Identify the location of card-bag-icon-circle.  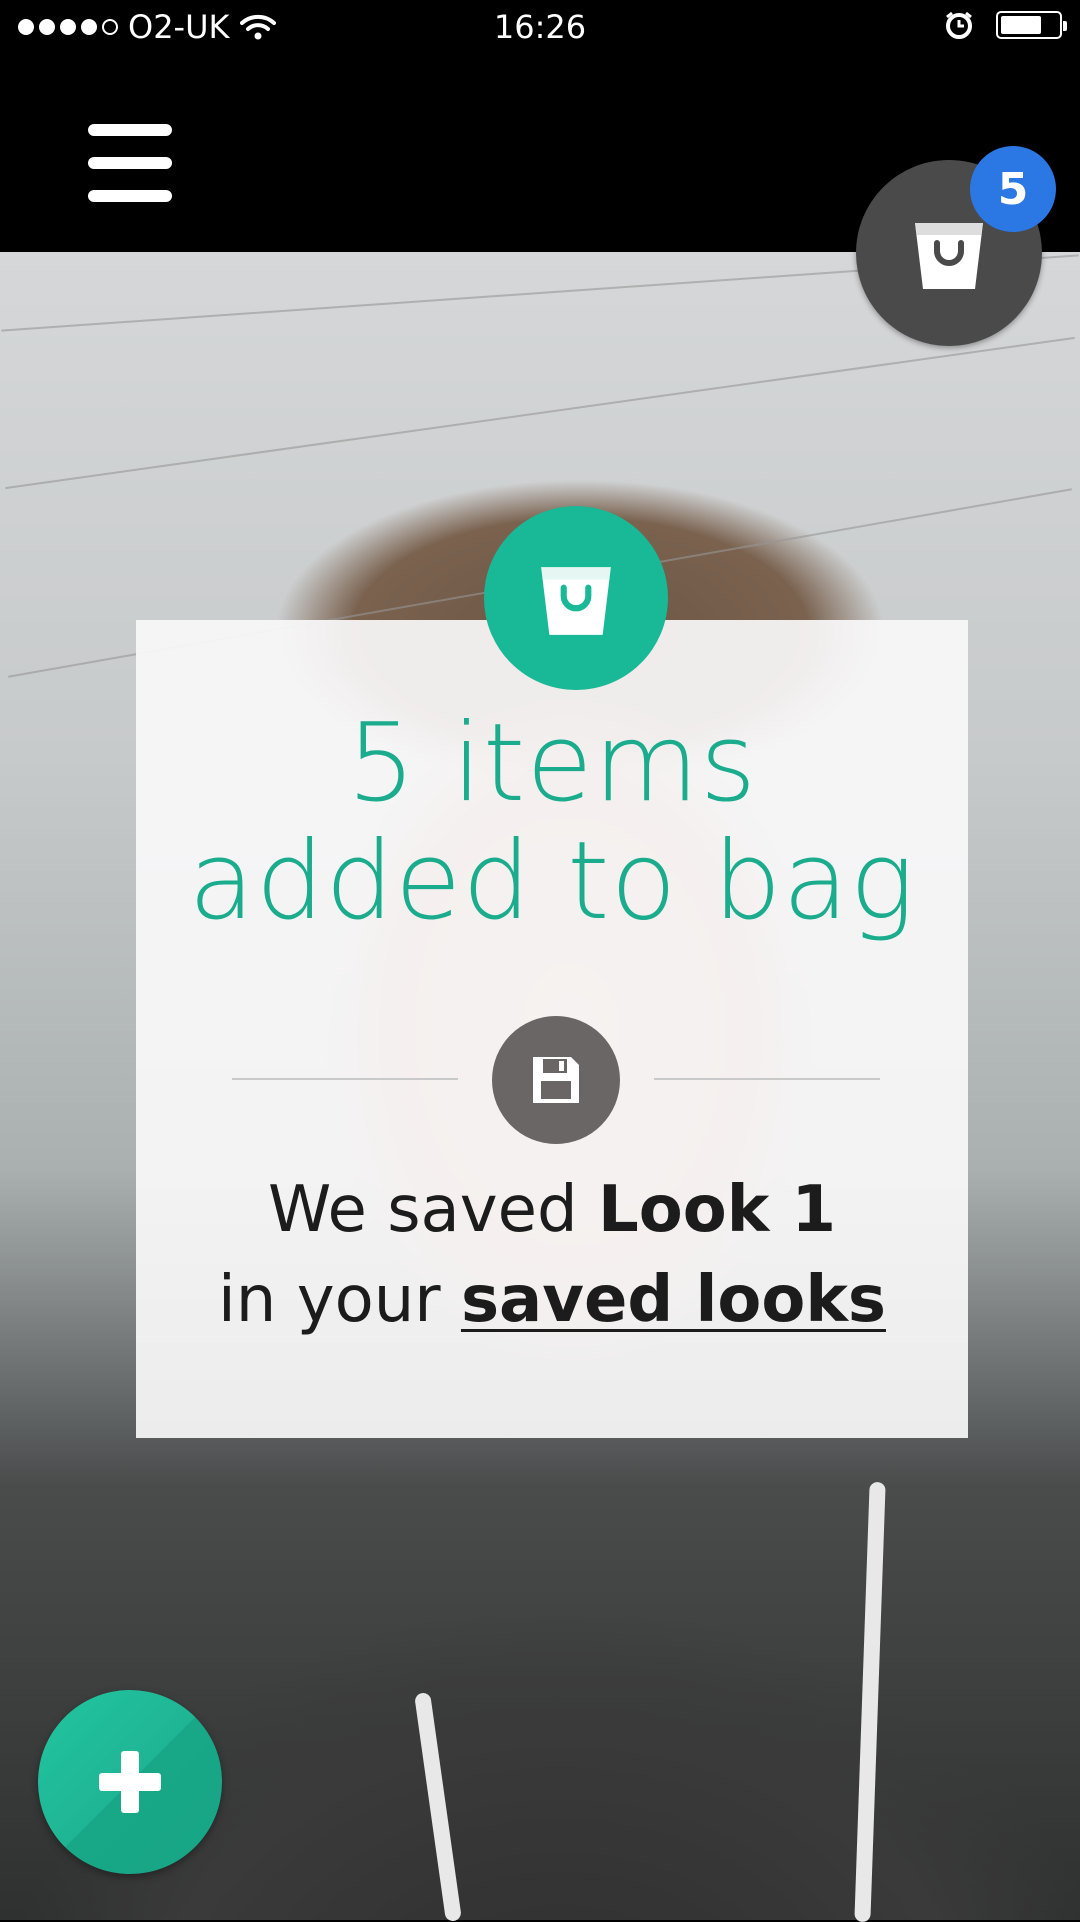
(576, 598).